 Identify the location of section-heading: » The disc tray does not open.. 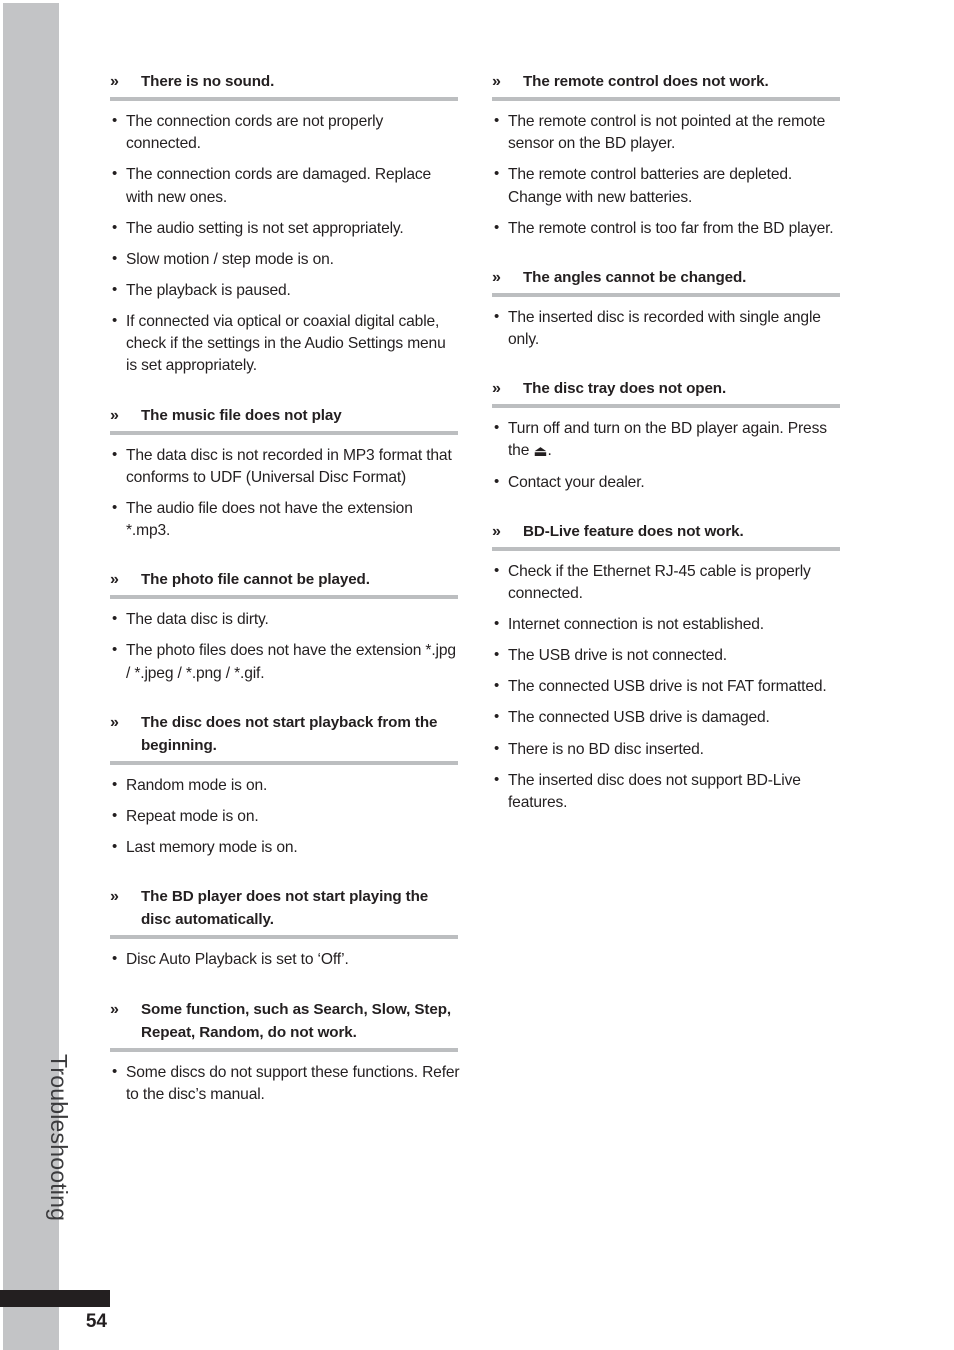
(667, 390).